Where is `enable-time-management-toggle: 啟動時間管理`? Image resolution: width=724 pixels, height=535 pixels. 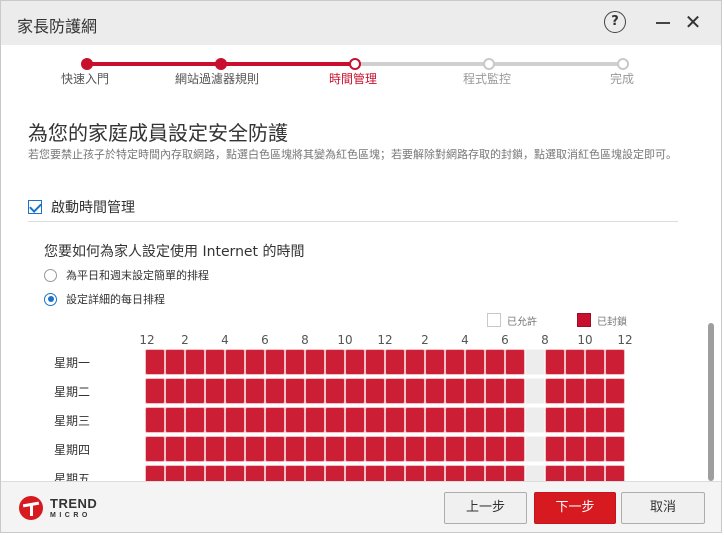 enable-time-management-toggle: 啟動時間管理 is located at coordinates (81, 207).